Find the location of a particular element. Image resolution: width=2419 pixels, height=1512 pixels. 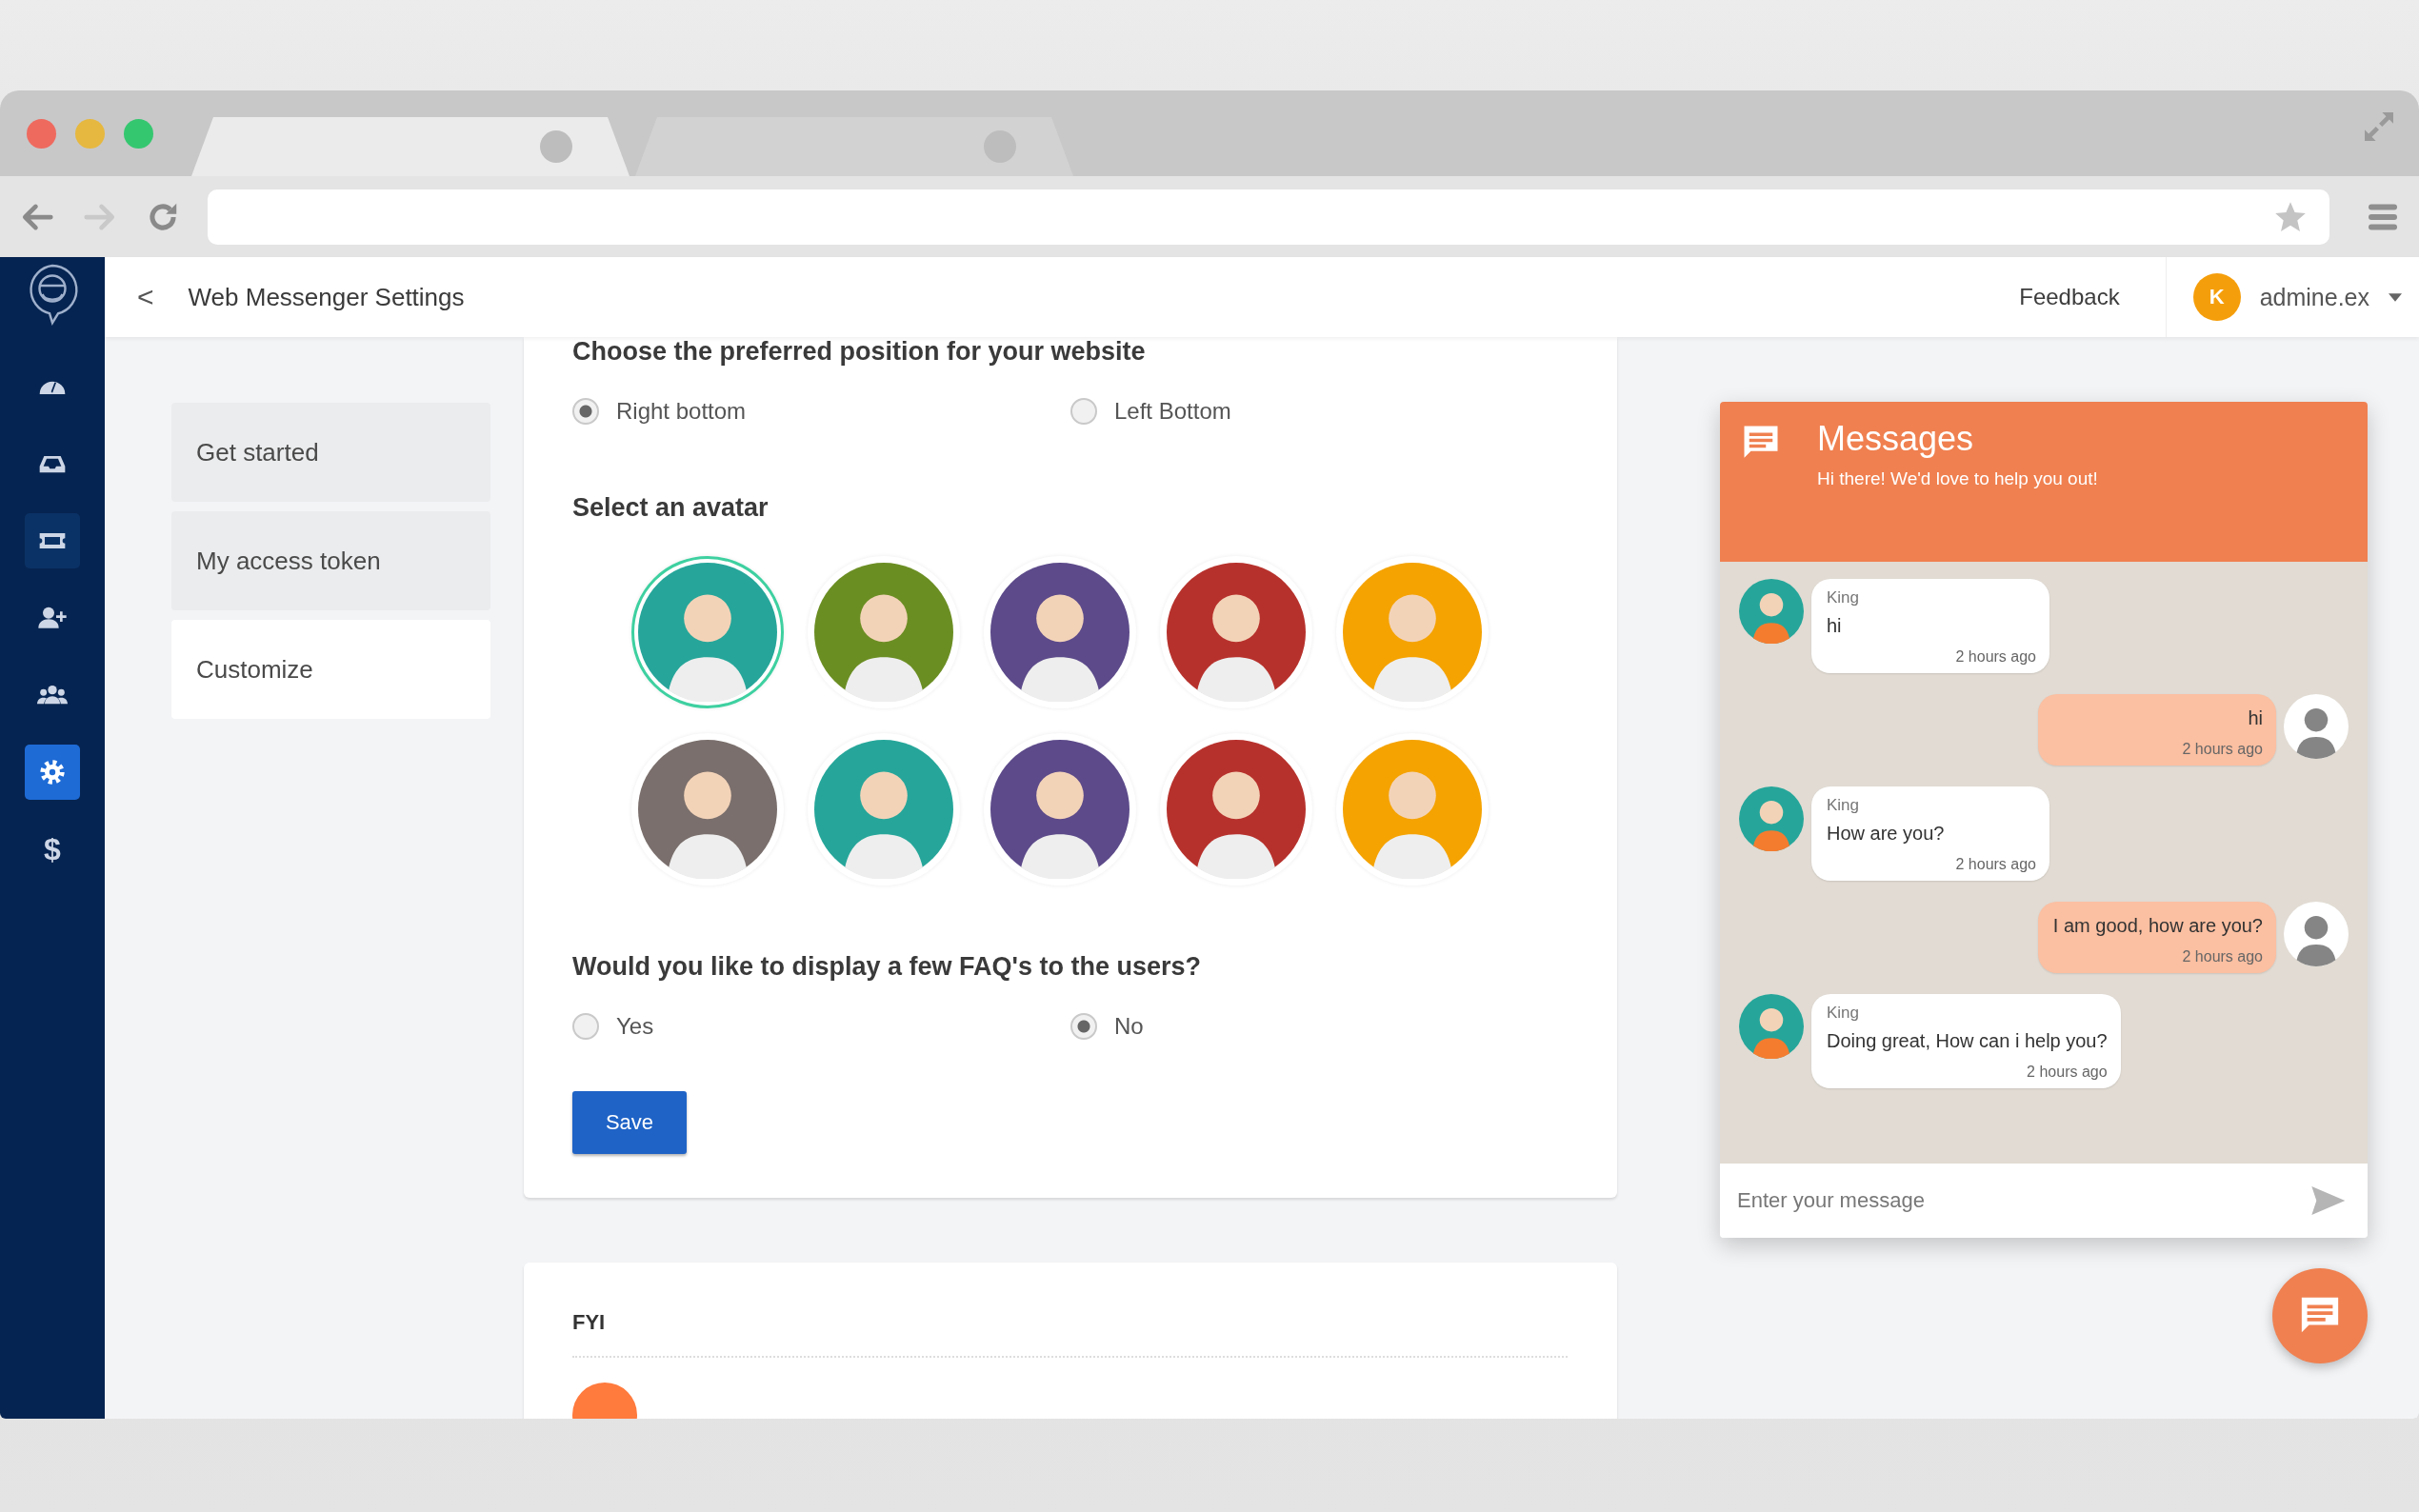

message-field: Enter your message is located at coordinates (2044, 1201).